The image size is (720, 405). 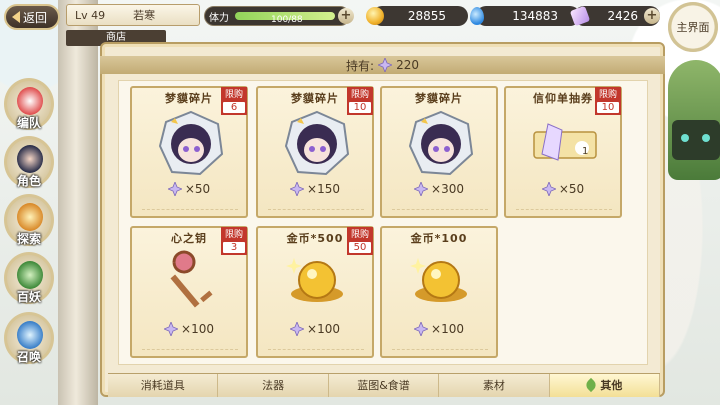 I want to click on explore-icon, so click(x=30, y=217).